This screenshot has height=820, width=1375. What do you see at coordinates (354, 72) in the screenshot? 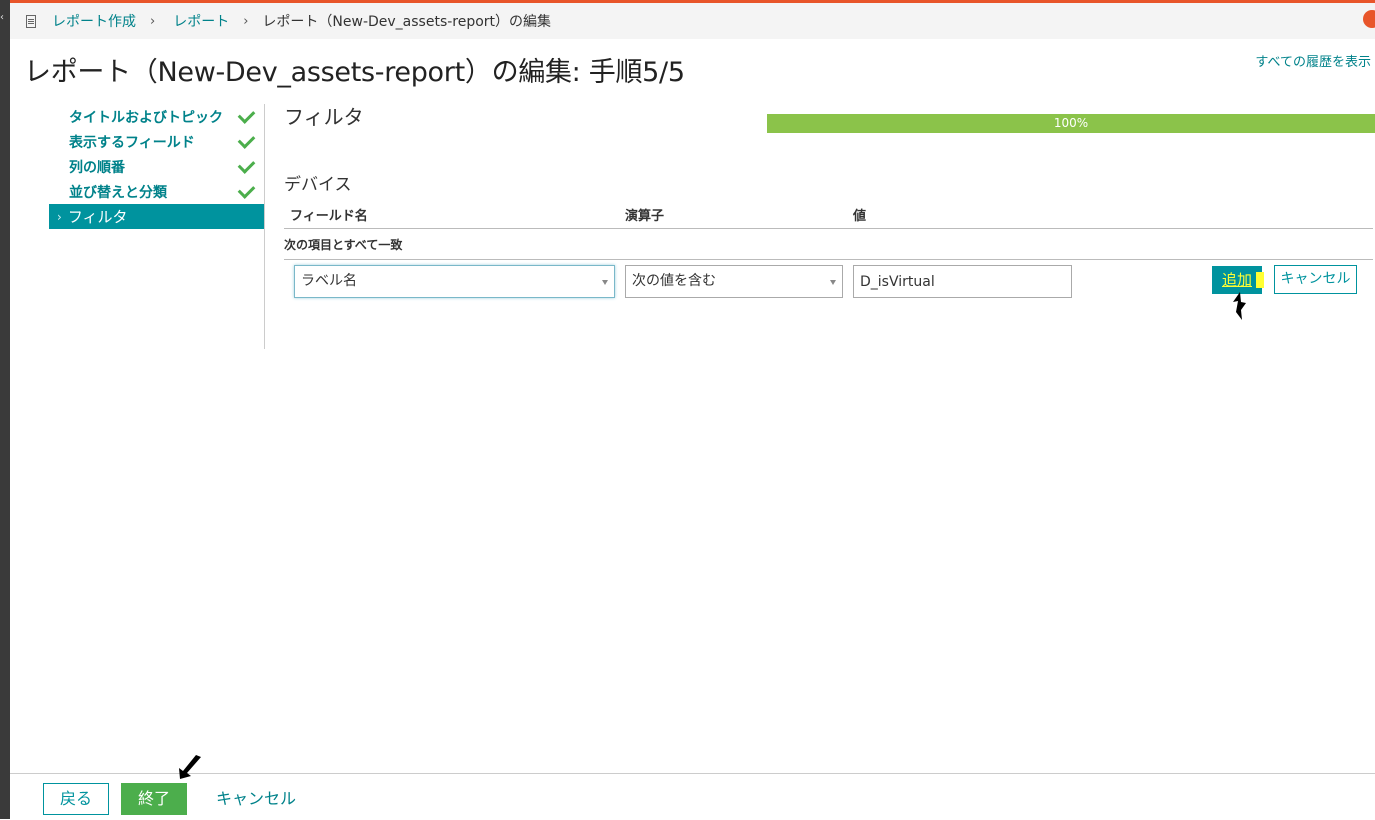
I see `page-title: レポート（New-Dev_assets-report）の編集: 手順5/5` at bounding box center [354, 72].